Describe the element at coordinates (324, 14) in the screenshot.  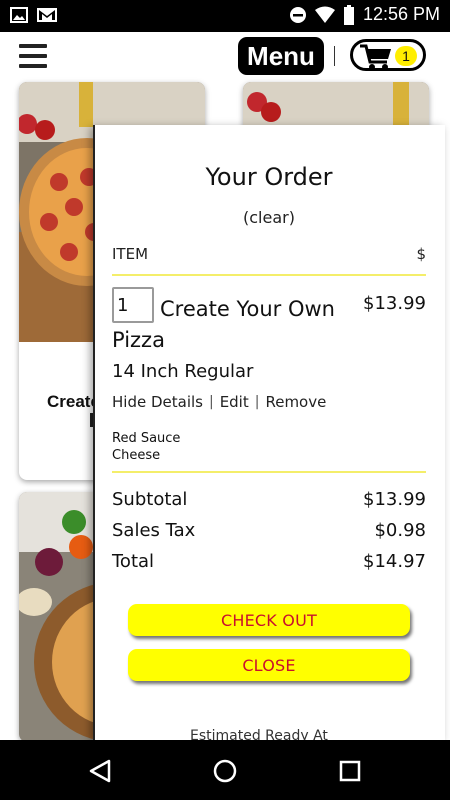
I see `wifi-icon` at that location.